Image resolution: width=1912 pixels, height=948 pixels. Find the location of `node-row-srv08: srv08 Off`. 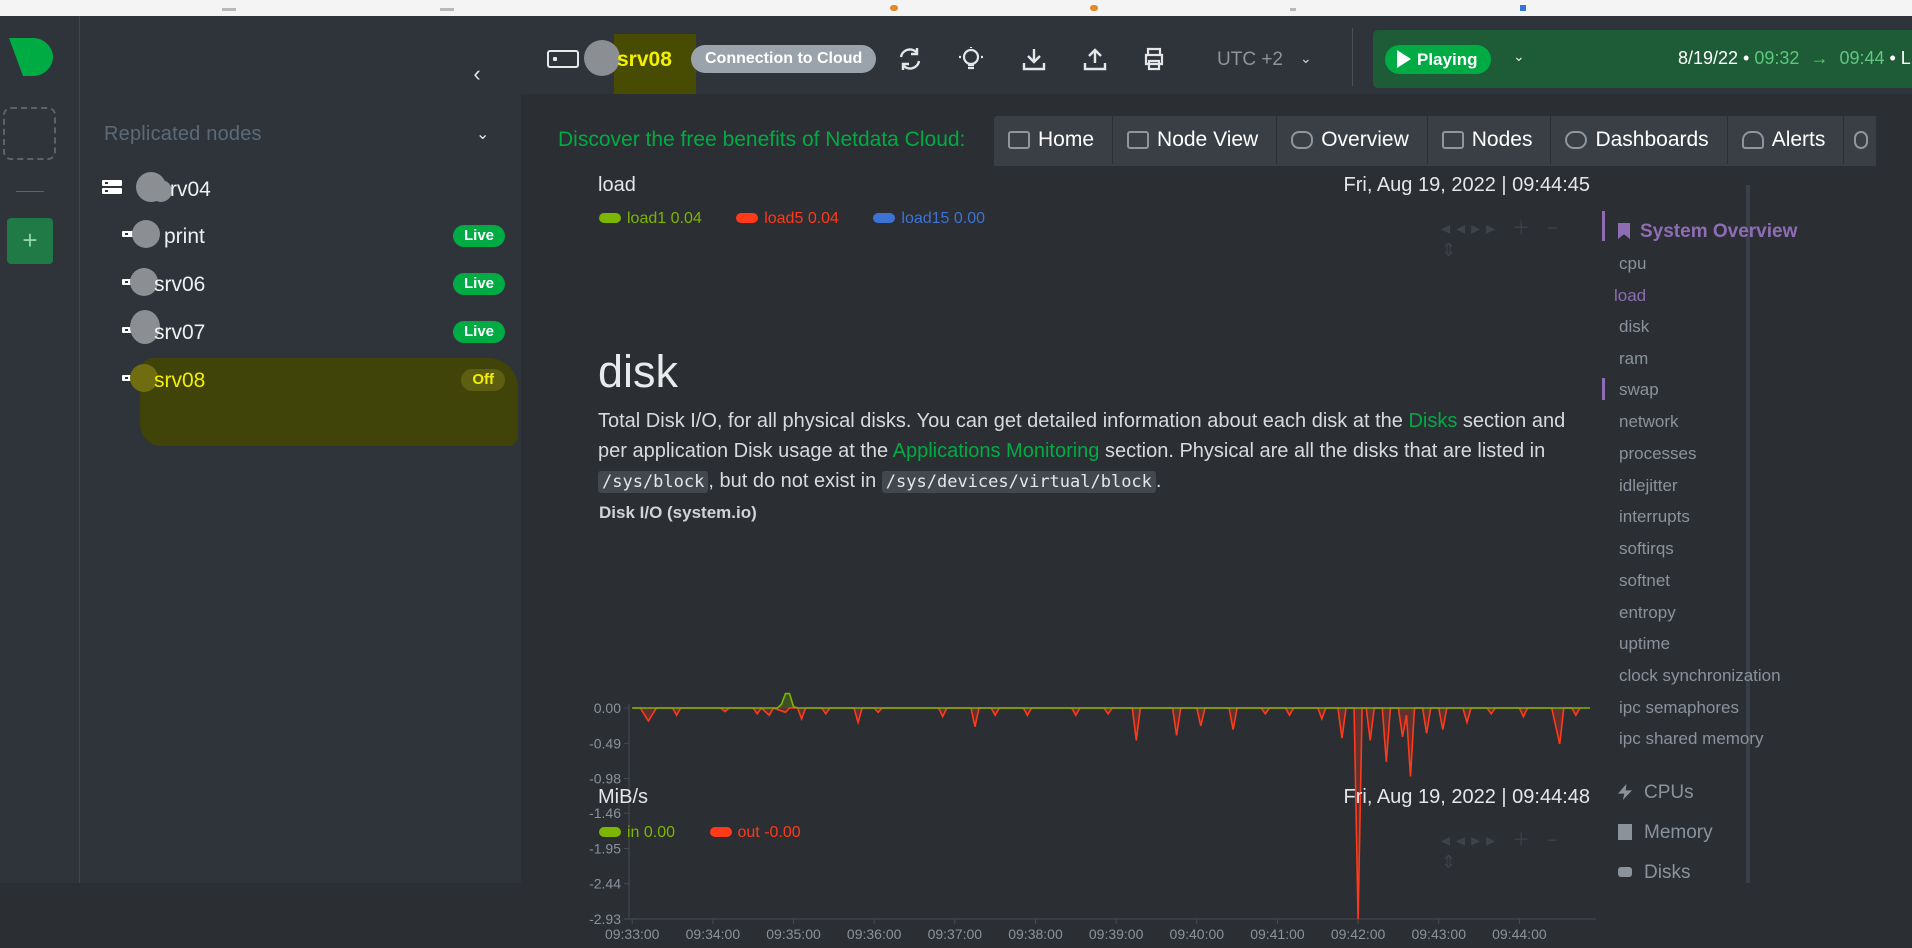

node-row-srv08: srv08 Off is located at coordinates (300, 380).